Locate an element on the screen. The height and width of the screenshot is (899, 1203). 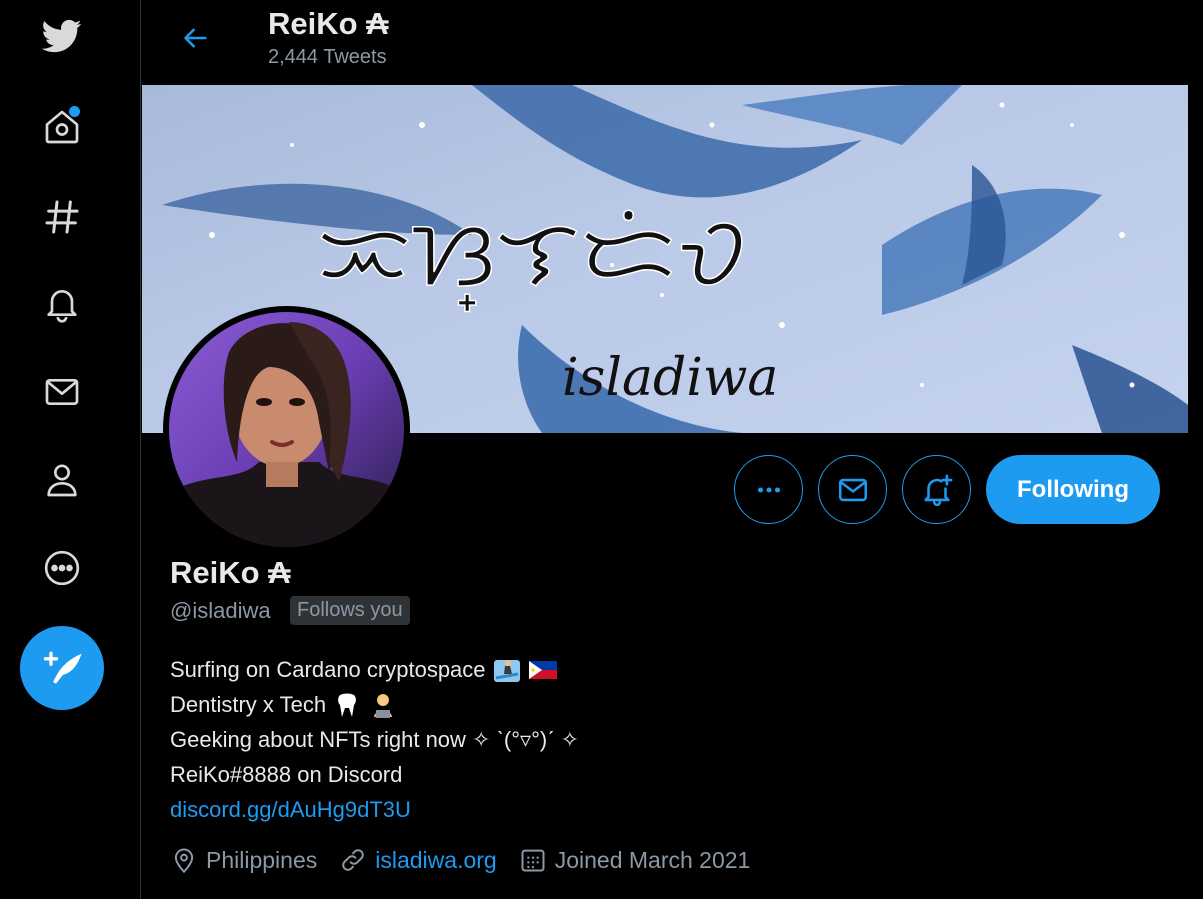
profile-header: ReiKo ₳ 2,444 Tweets is located at coordinates (672, 42).